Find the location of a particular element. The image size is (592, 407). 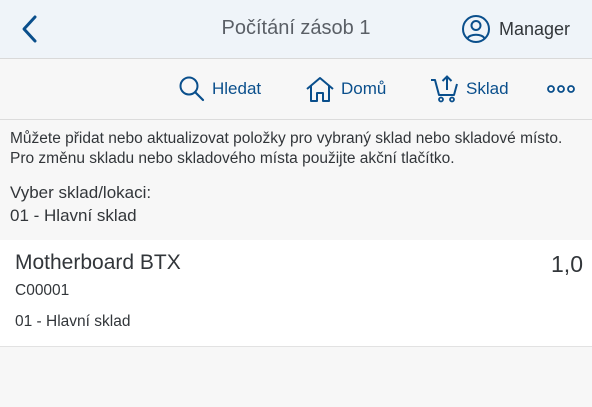

user-name: Manager is located at coordinates (534, 28).